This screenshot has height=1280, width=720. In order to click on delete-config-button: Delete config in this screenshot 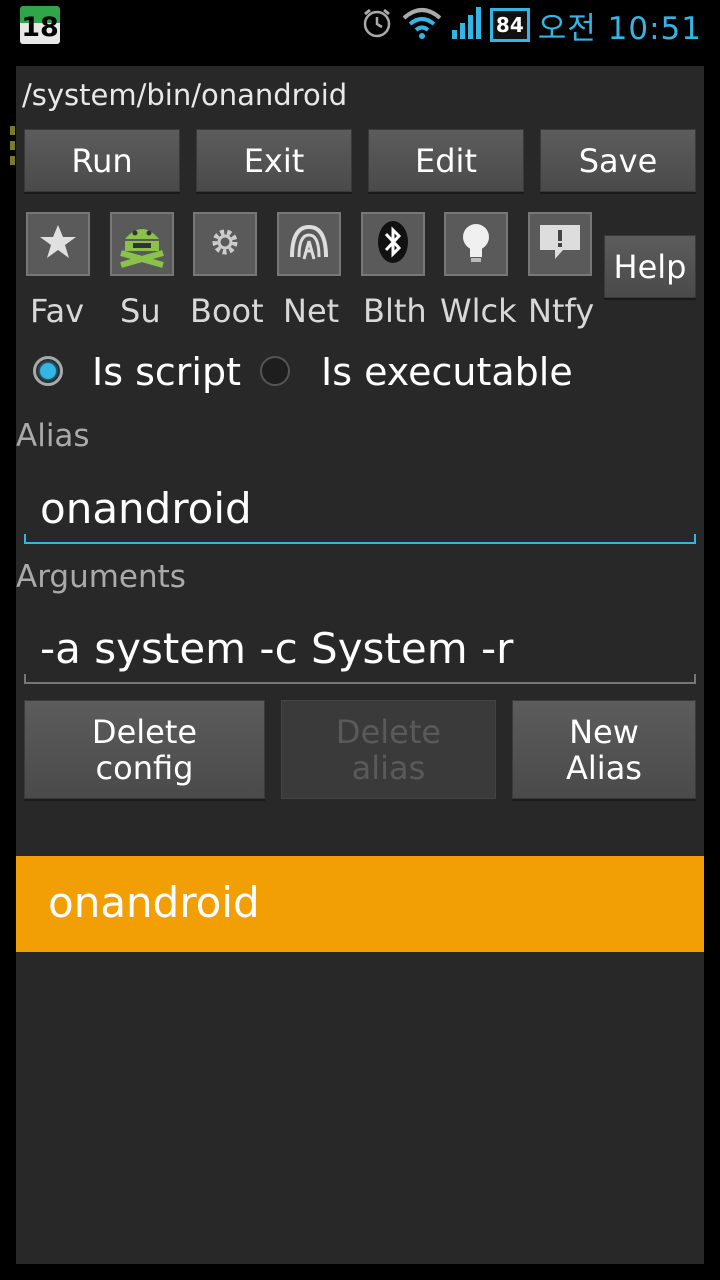, I will do `click(144, 749)`.